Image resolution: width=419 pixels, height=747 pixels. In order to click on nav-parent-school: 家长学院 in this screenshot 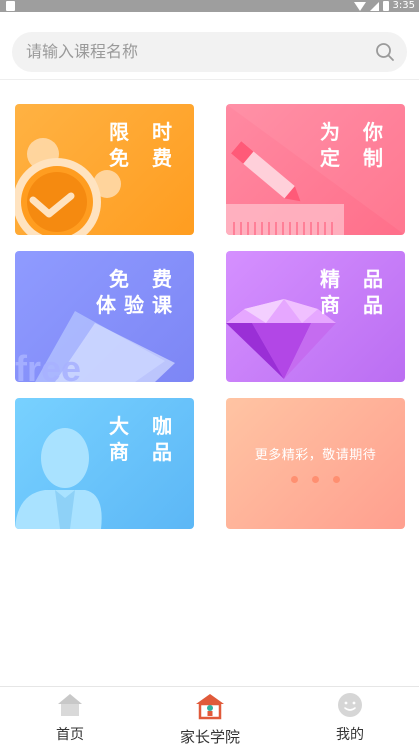, I will do `click(210, 716)`.